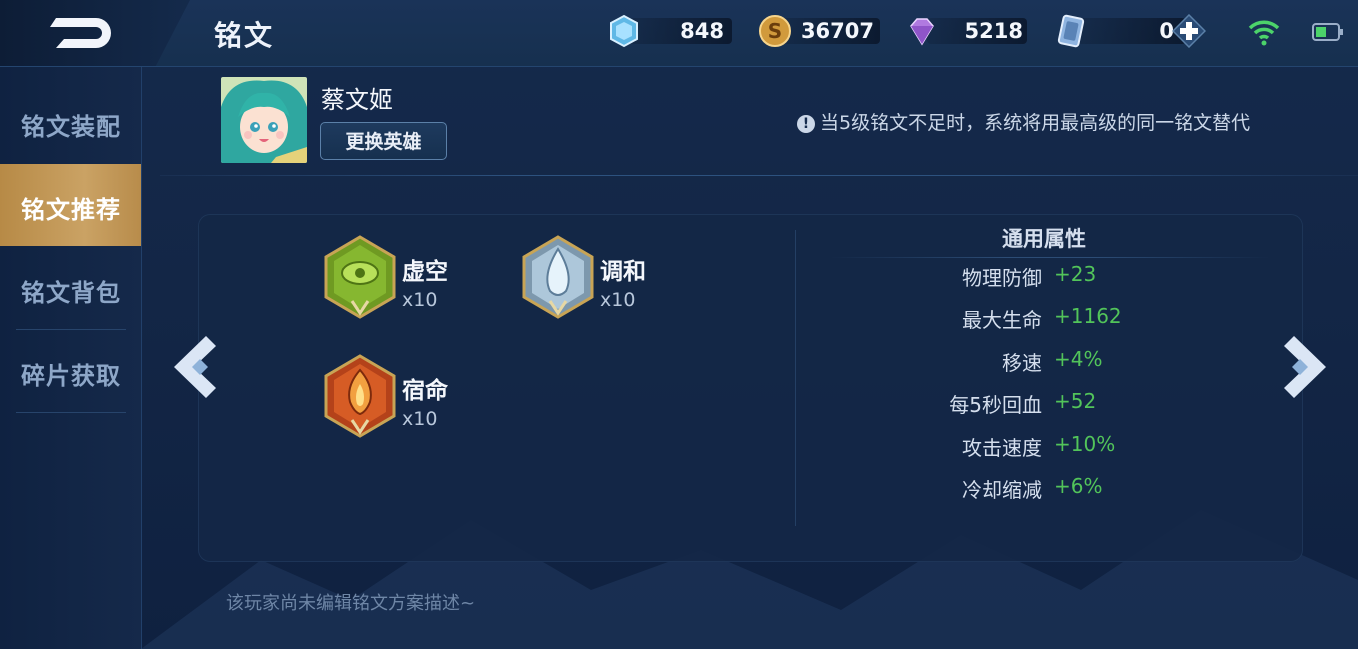 The image size is (1358, 649). What do you see at coordinates (1002, 448) in the screenshot?
I see `stat-label: 攻击速度` at bounding box center [1002, 448].